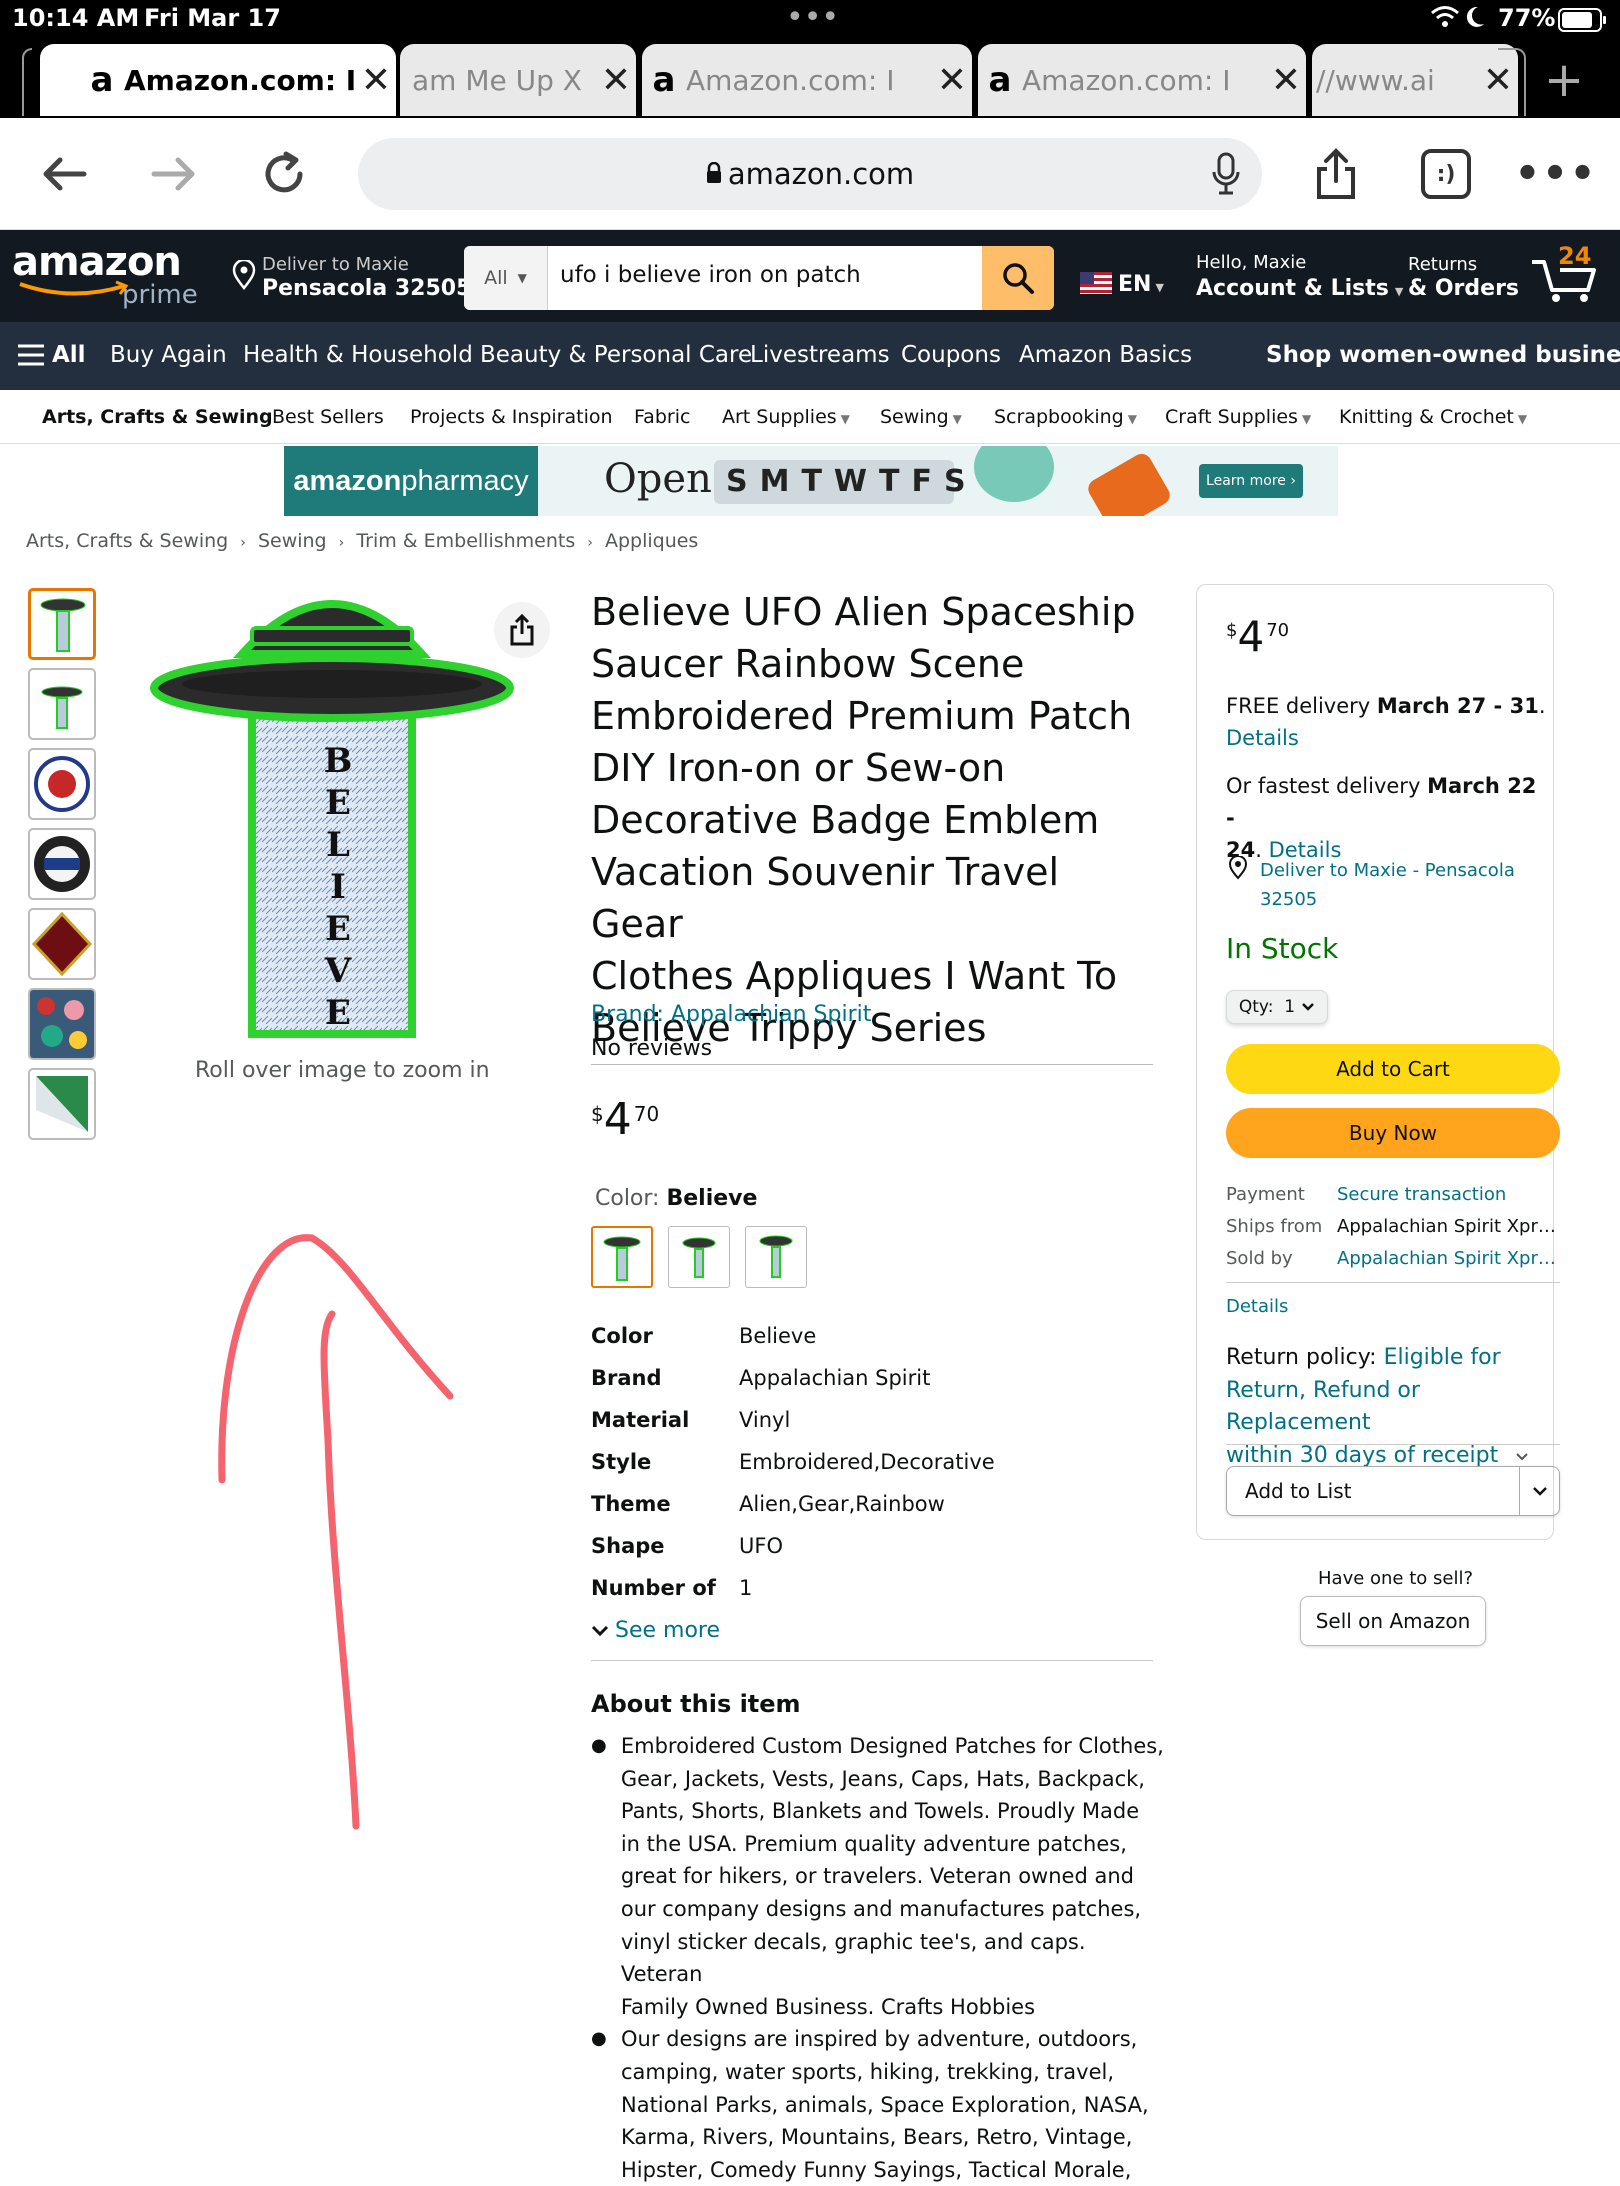 Image resolution: width=1620 pixels, height=2186 pixels. I want to click on subnav-projects: Projects & Inspiration, so click(511, 417).